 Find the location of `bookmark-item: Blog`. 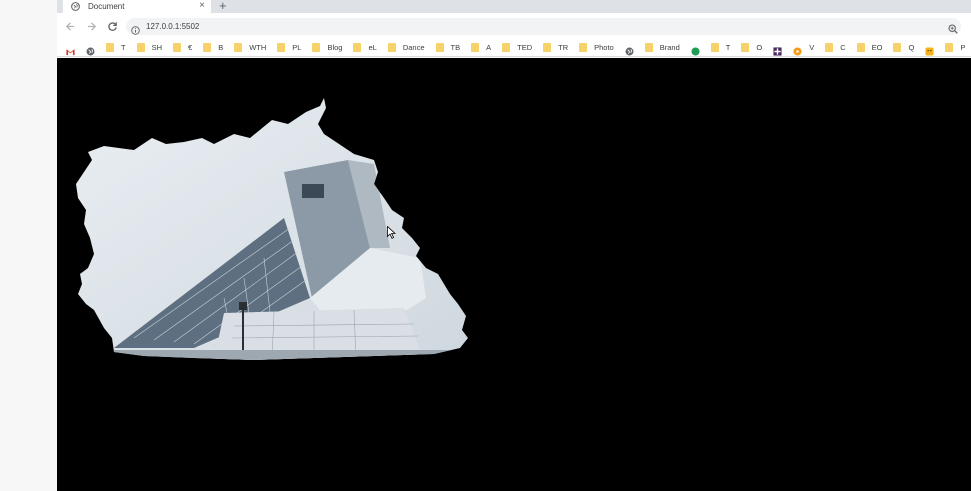

bookmark-item: Blog is located at coordinates (327, 47).